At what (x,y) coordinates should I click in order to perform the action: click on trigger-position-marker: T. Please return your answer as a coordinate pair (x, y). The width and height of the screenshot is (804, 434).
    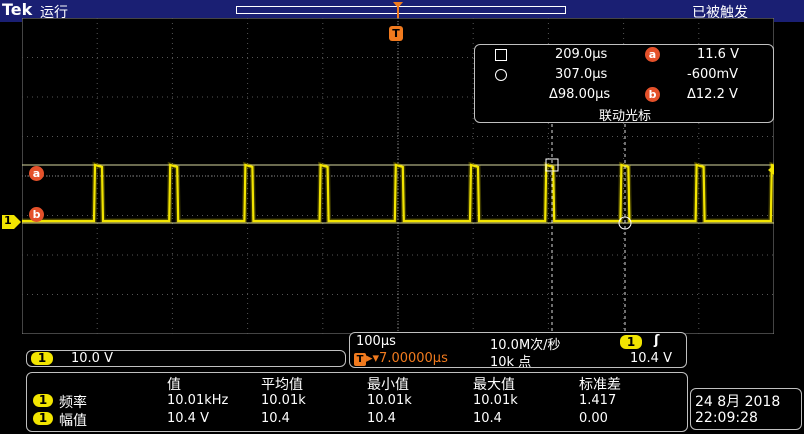
    Looking at the image, I should click on (396, 33).